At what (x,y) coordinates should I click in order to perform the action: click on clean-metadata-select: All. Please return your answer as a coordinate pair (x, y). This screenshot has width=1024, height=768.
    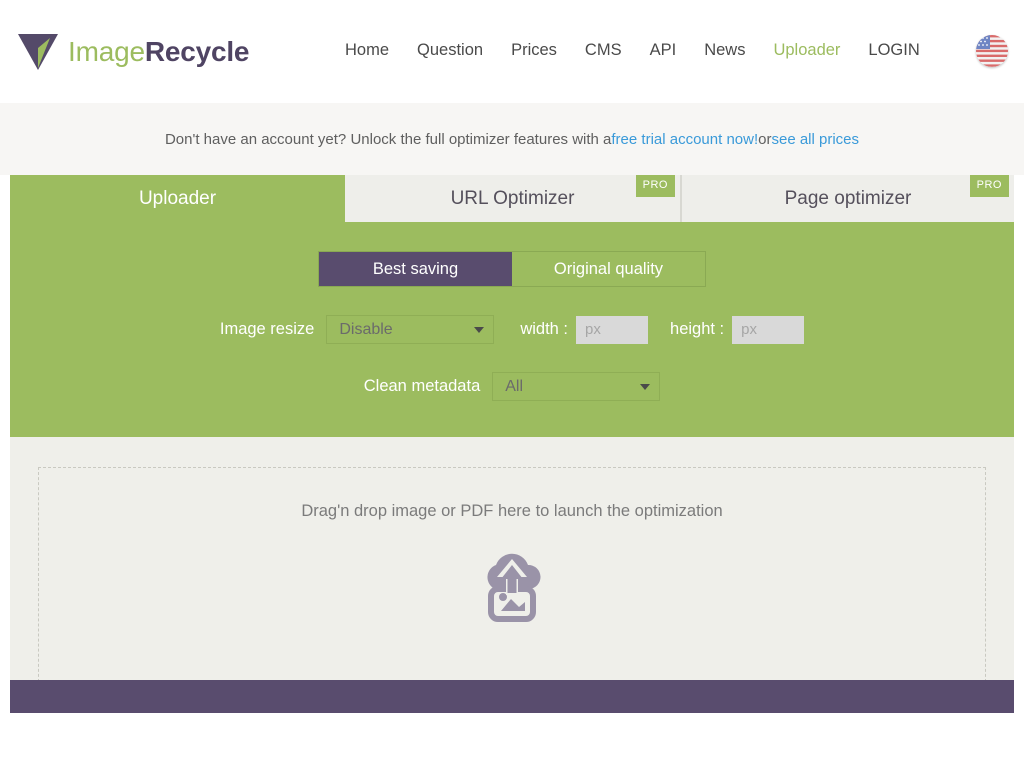
    Looking at the image, I should click on (576, 386).